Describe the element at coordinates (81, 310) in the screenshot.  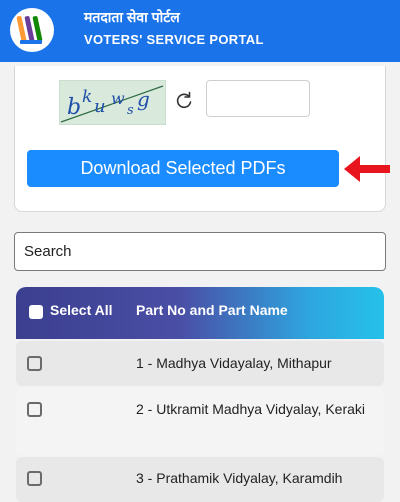
I see `select-all-label: Select All` at that location.